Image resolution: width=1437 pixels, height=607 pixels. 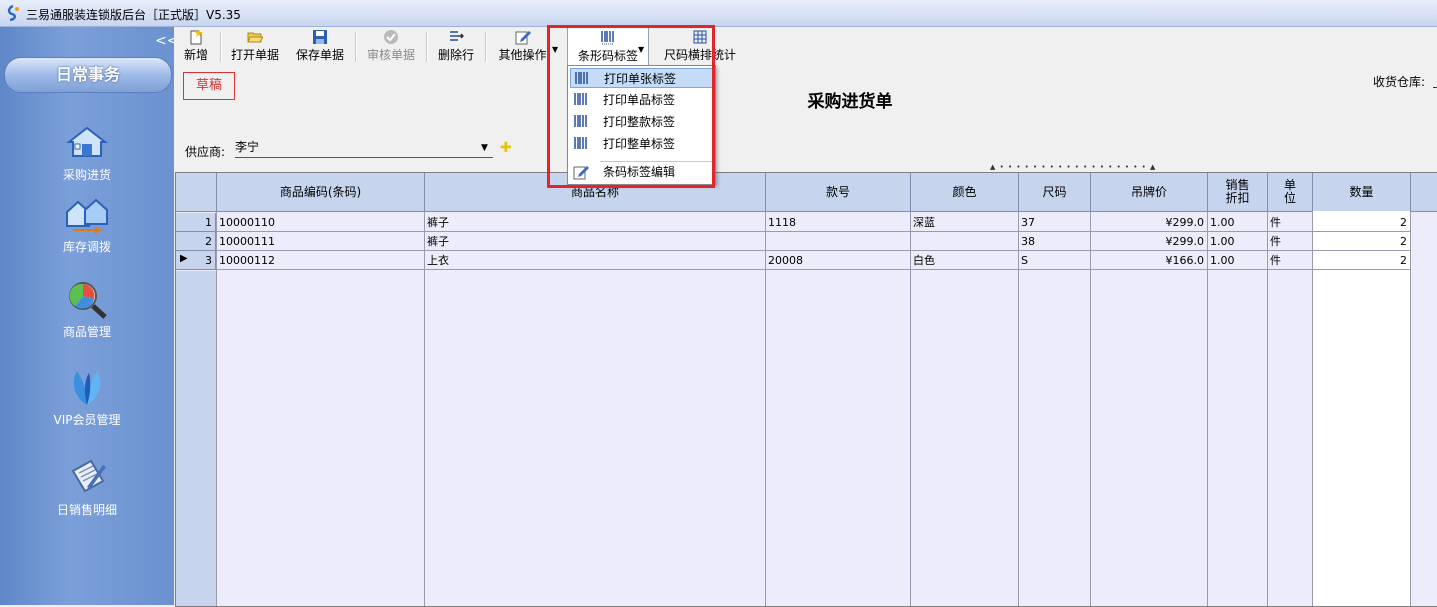 I want to click on table-cell: 38, so click(x=1055, y=241).